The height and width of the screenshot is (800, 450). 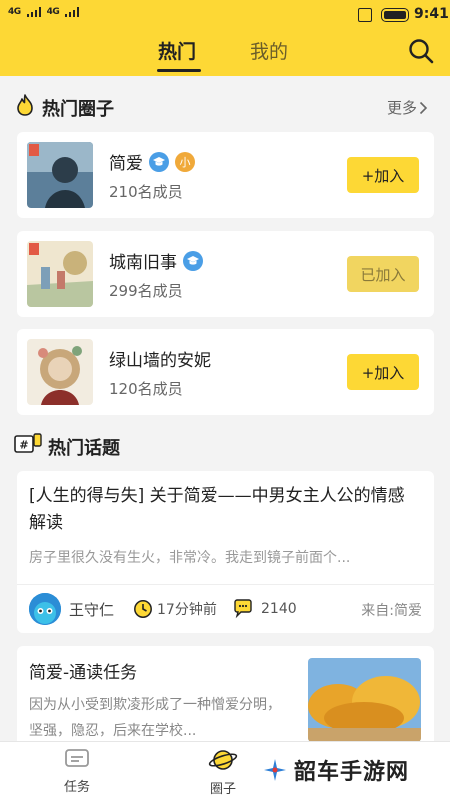 What do you see at coordinates (352, 772) in the screenshot?
I see `watermark-text: 韶车手游网` at bounding box center [352, 772].